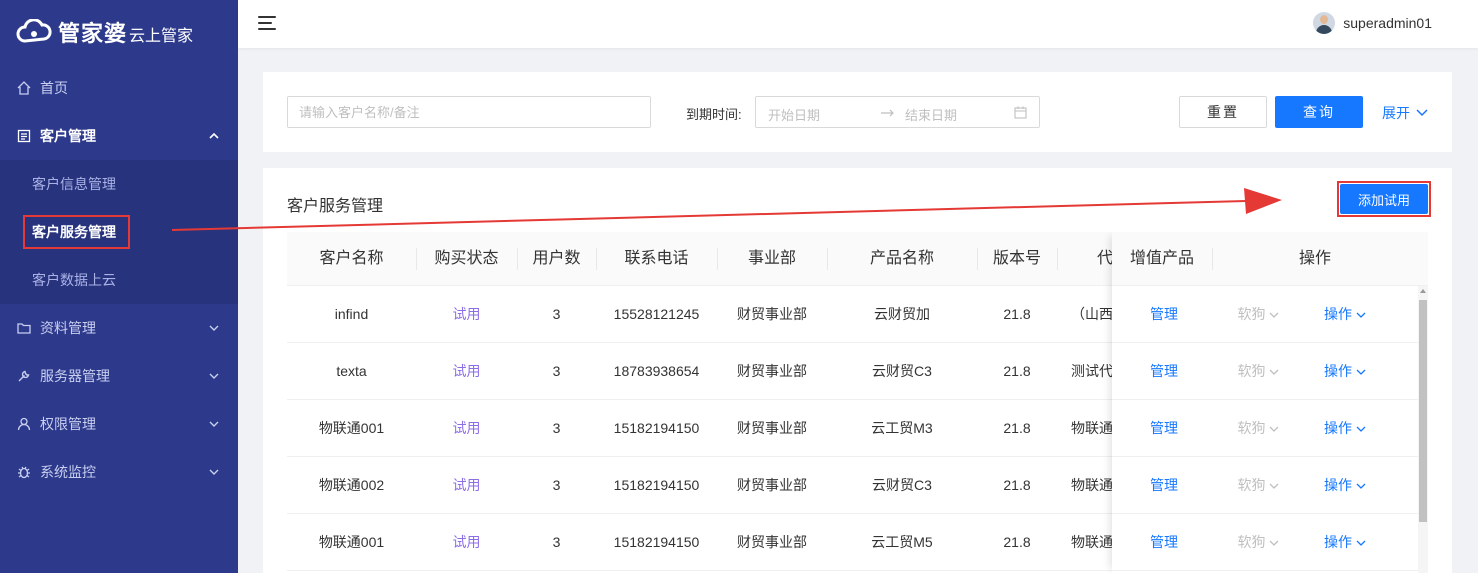 Image resolution: width=1478 pixels, height=573 pixels. What do you see at coordinates (897, 112) in the screenshot?
I see `date-range-picker: 开始日期 结束日期` at bounding box center [897, 112].